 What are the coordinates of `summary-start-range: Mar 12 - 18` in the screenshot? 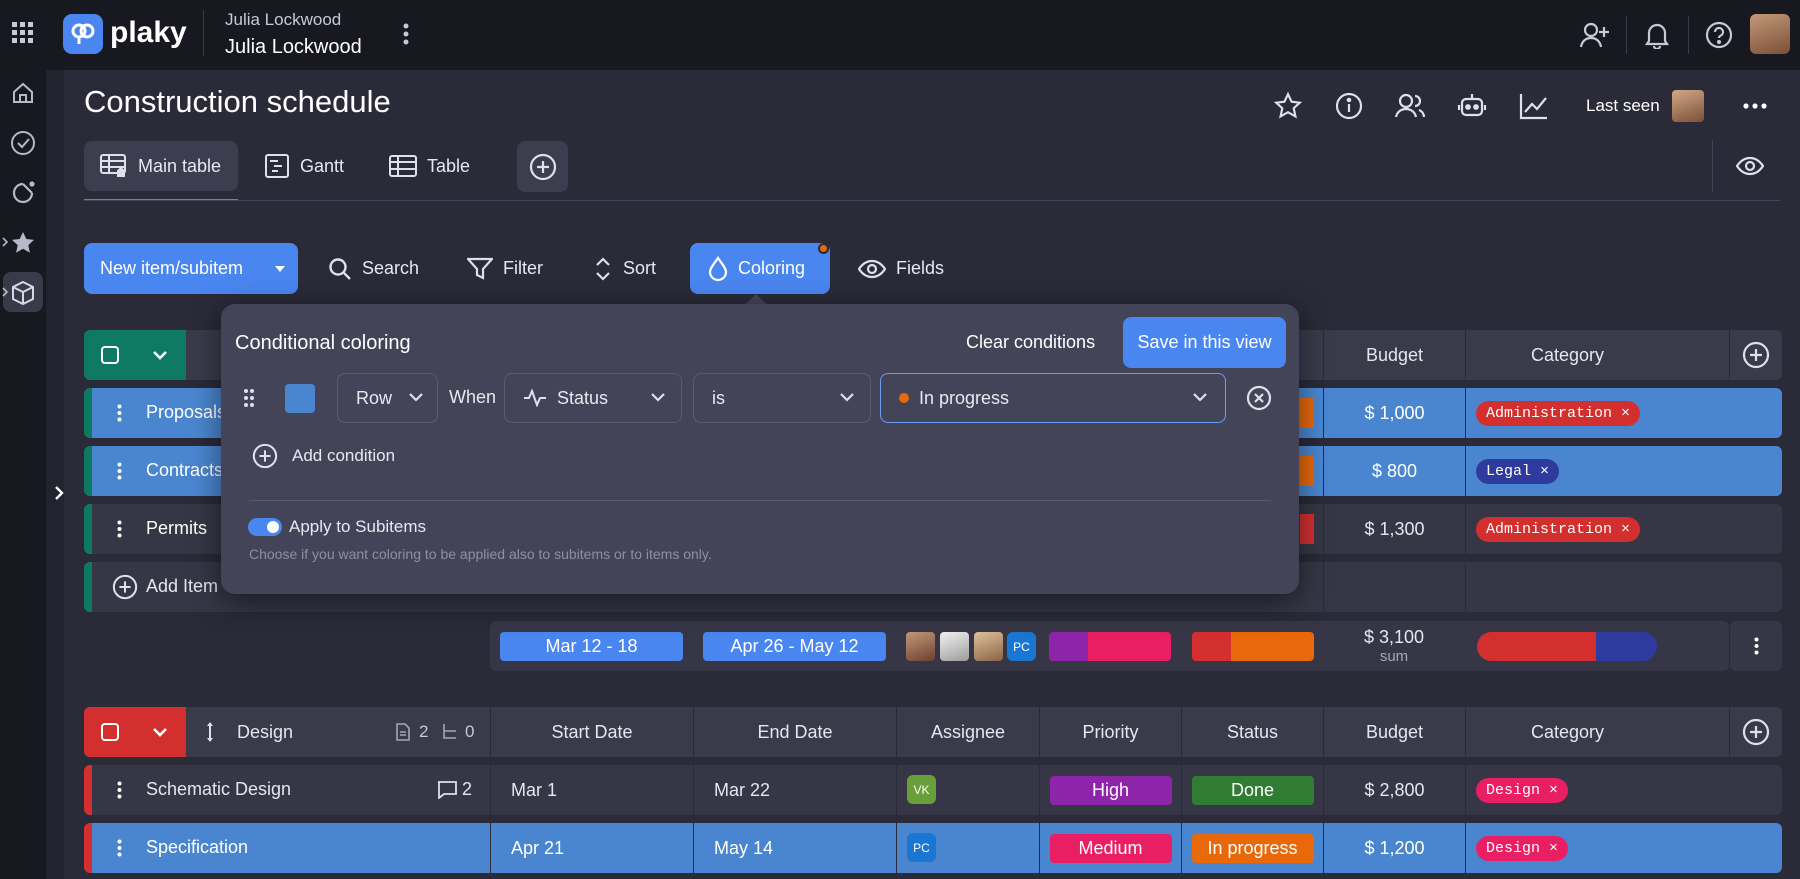 It's located at (591, 646).